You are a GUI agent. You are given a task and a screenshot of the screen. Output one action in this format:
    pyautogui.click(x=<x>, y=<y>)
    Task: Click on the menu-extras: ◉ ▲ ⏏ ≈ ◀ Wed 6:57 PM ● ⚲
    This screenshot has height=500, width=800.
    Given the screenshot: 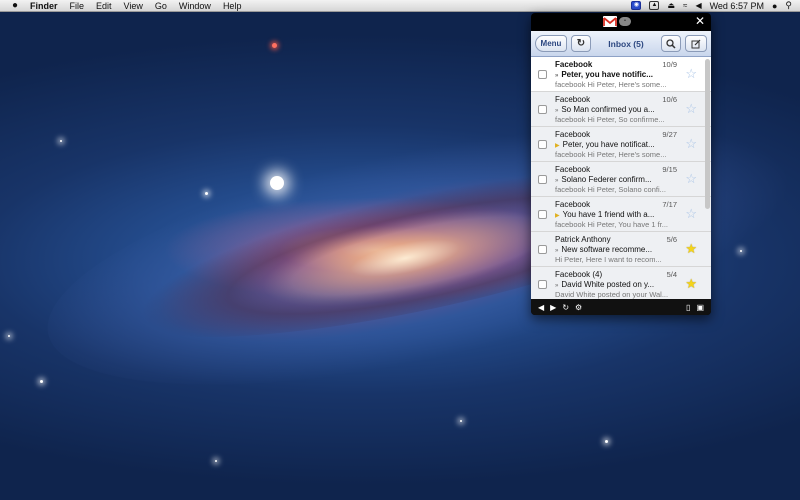 What is the action you would take?
    pyautogui.click(x=715, y=5)
    